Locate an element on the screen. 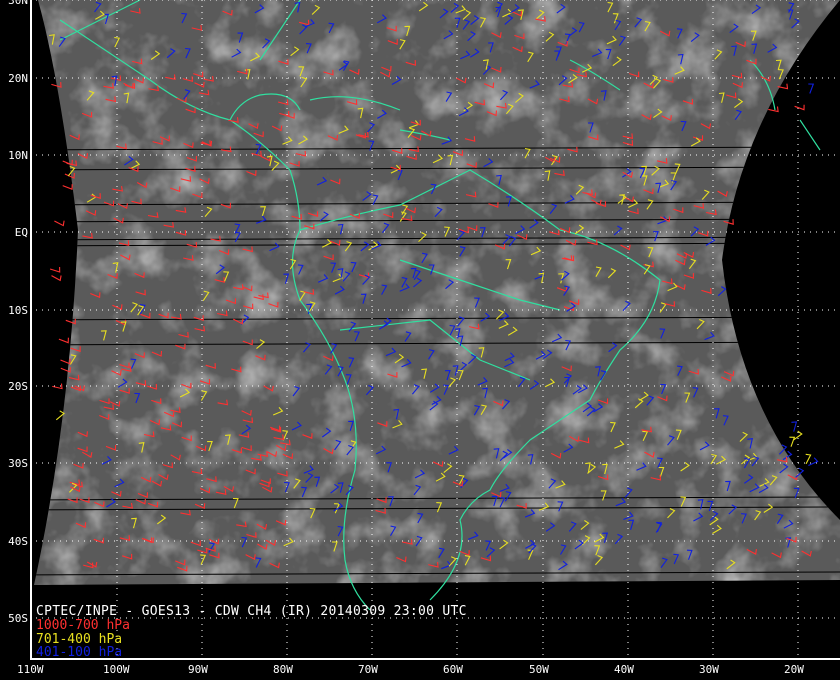 This screenshot has width=840, height=680. lon-label: 30W is located at coordinates (709, 669).